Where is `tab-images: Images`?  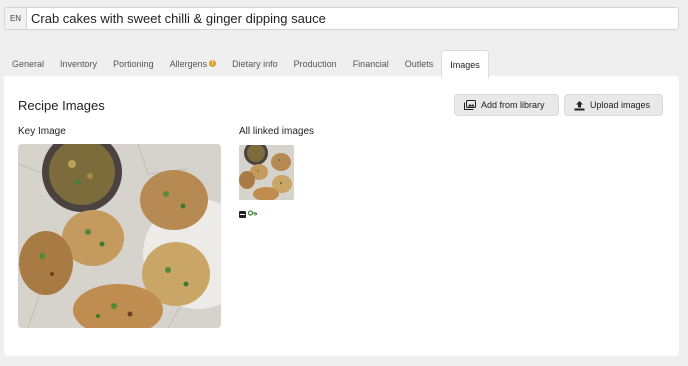 tab-images: Images is located at coordinates (465, 64).